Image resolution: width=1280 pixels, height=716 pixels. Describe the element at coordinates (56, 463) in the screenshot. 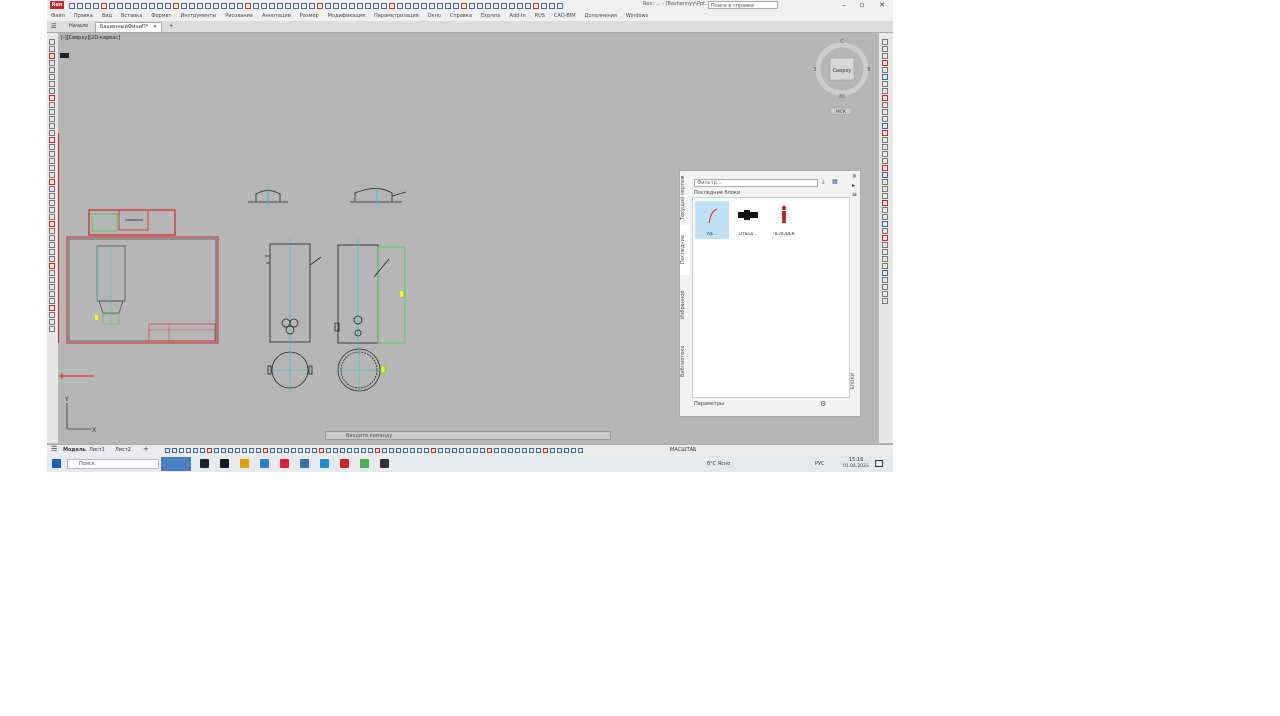

I see `start-button-icon` at that location.